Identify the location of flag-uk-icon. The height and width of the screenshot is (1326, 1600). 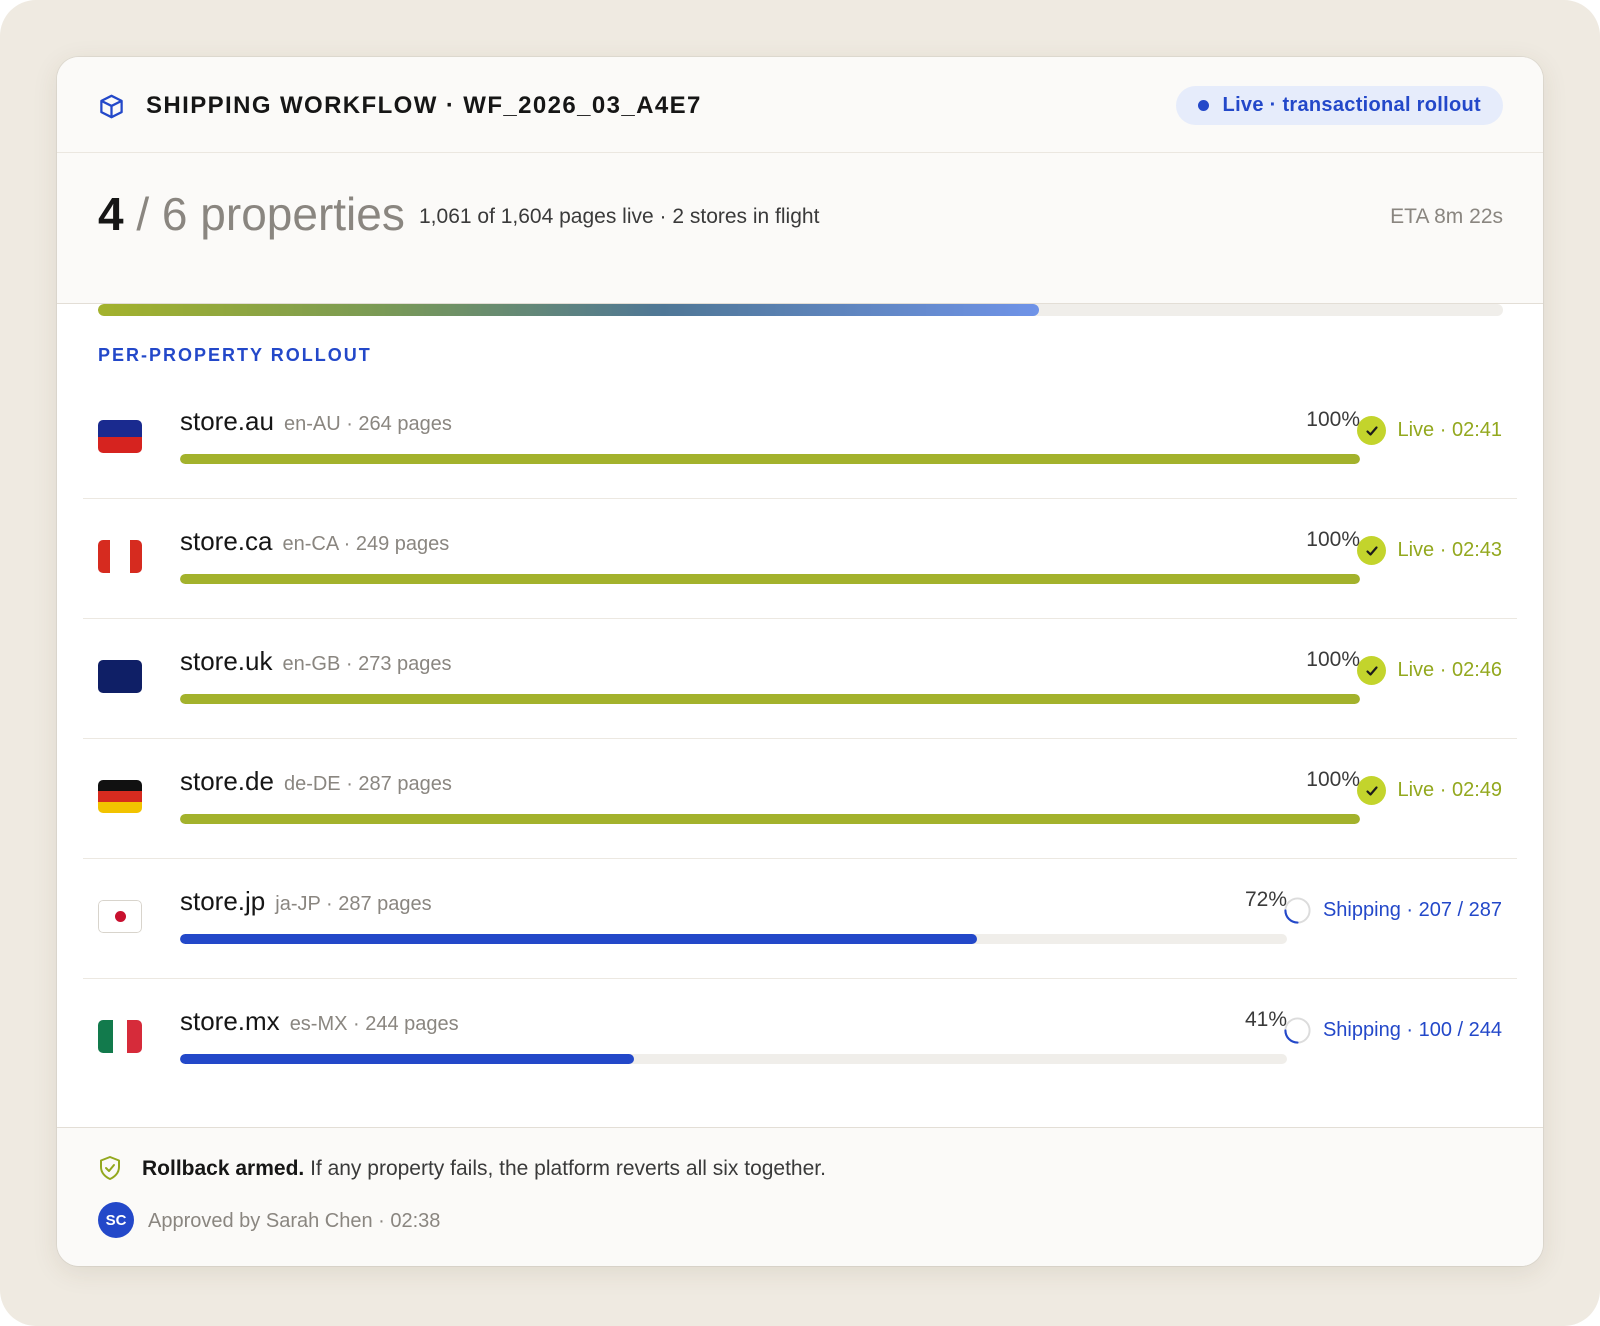
(120, 676).